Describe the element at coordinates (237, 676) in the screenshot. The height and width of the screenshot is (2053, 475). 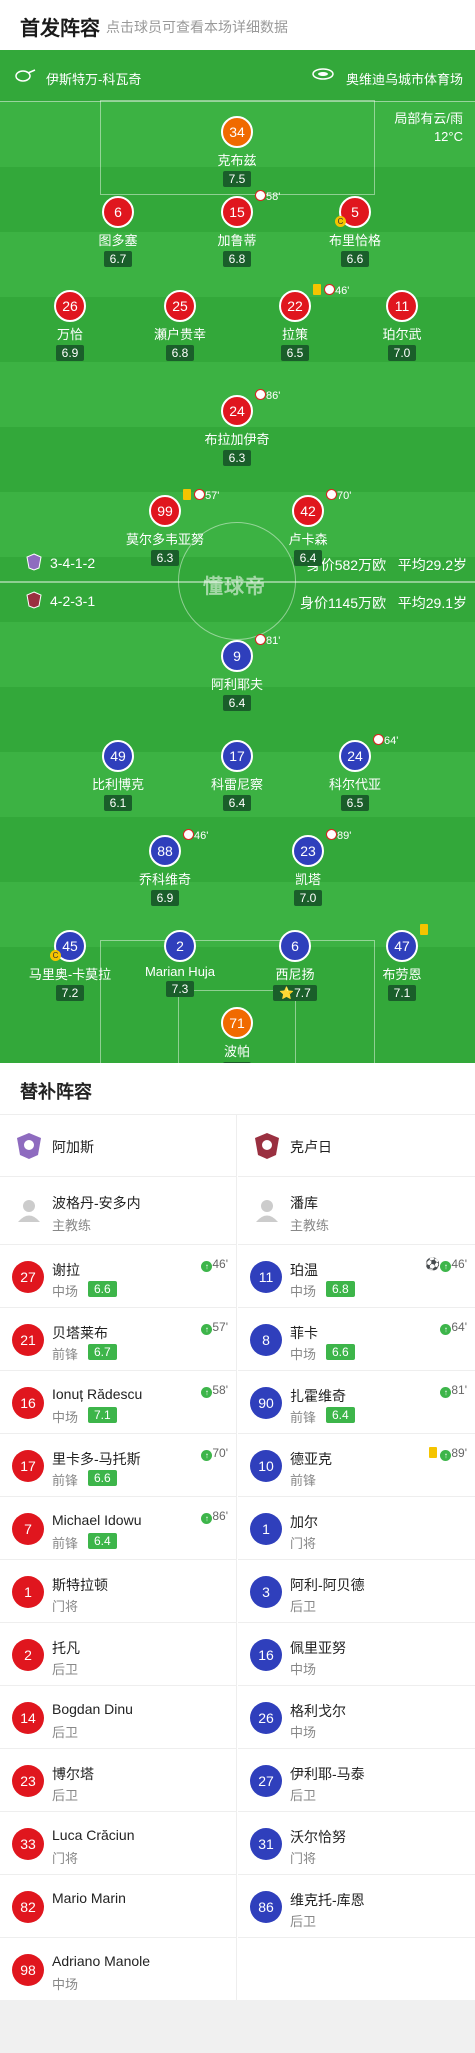
I see `player-9: 9 阿利耶夫 6.4` at that location.